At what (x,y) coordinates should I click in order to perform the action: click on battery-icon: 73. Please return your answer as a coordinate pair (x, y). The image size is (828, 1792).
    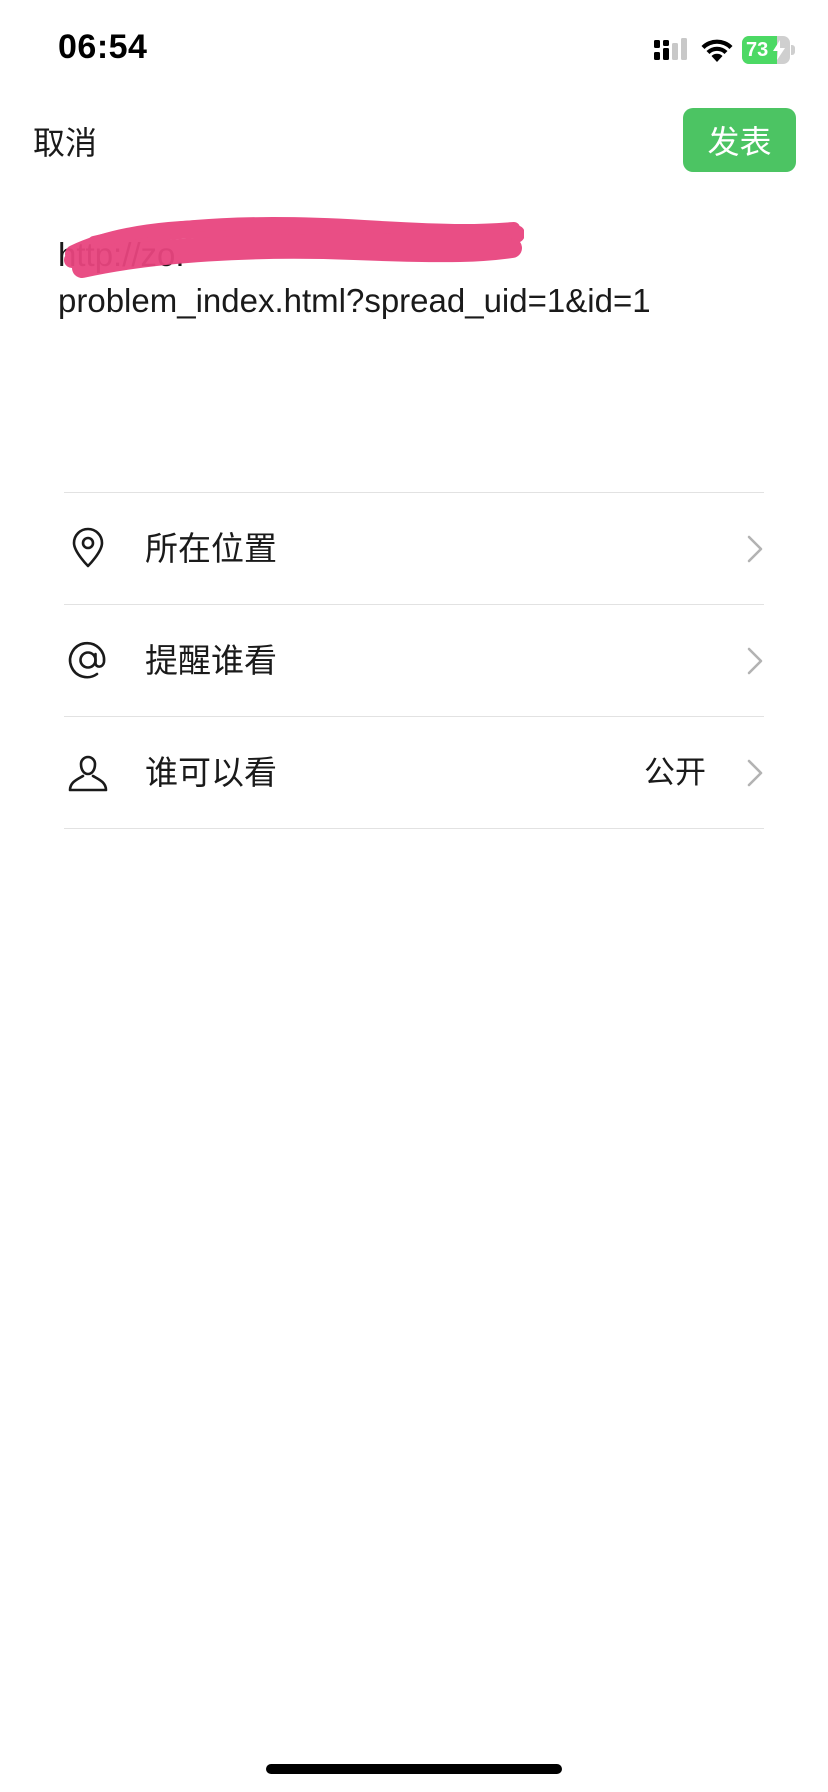
    Looking at the image, I should click on (769, 50).